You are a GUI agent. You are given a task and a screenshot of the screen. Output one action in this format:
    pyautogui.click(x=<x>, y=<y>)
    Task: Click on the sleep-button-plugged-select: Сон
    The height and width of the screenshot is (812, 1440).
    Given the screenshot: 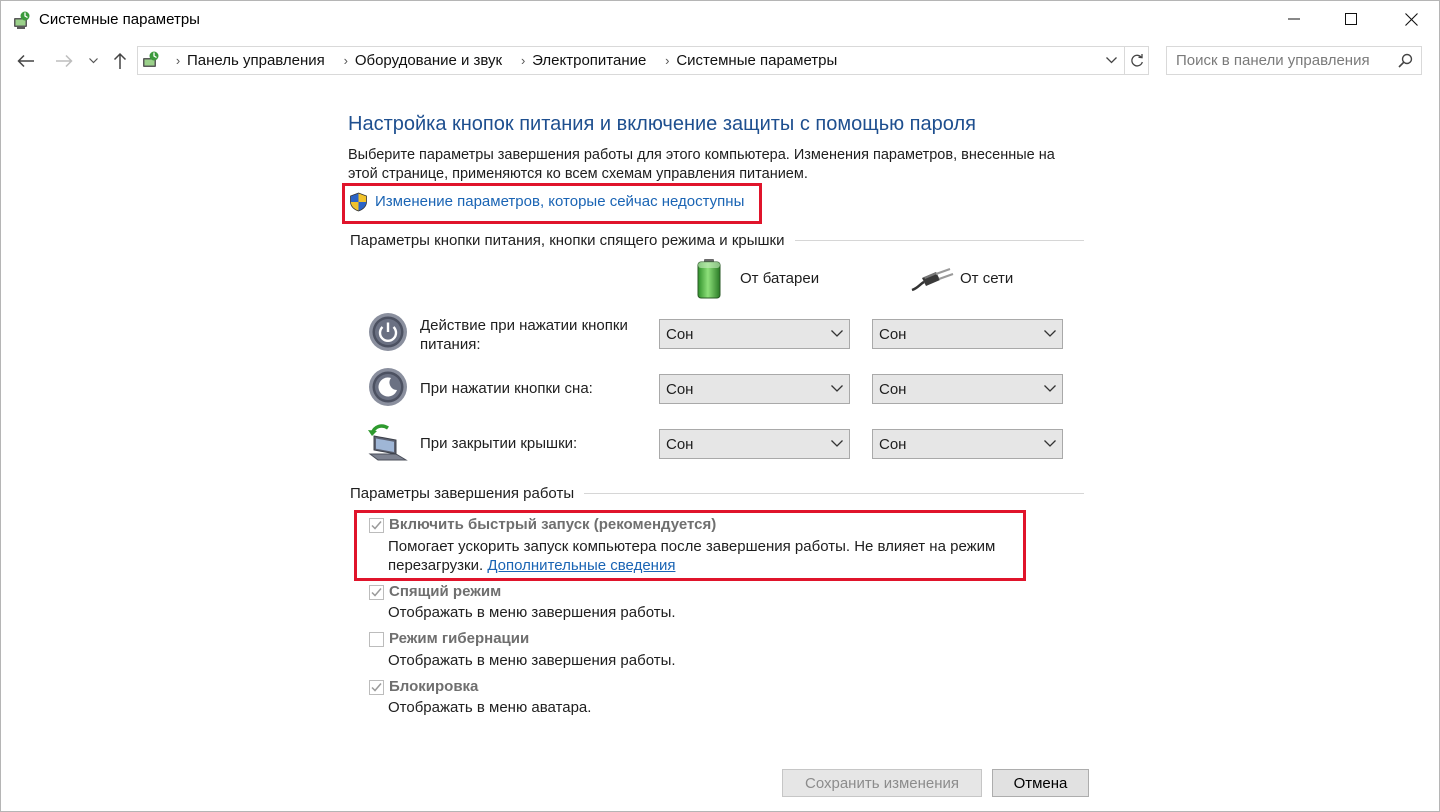 What is the action you would take?
    pyautogui.click(x=967, y=389)
    